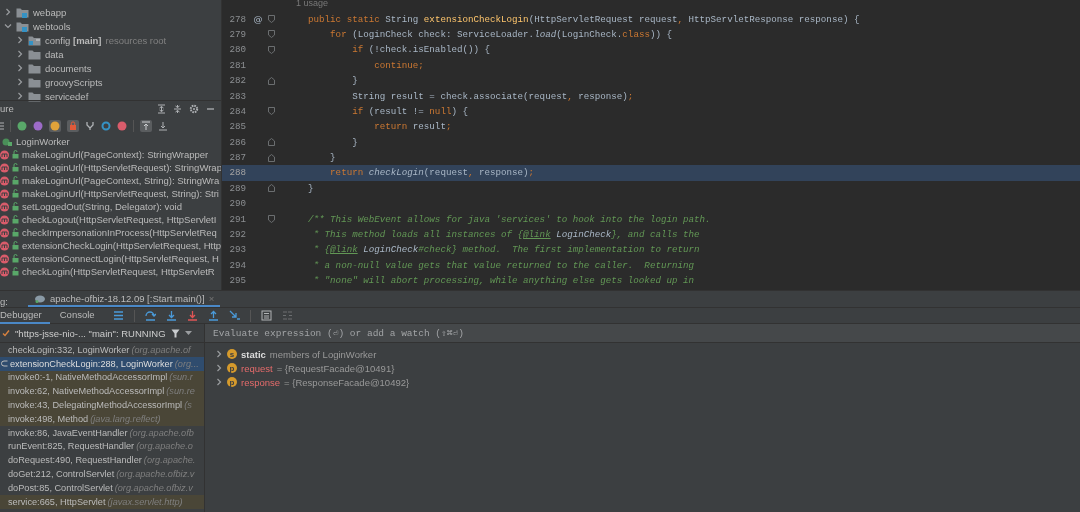 Image resolution: width=1080 pixels, height=512 pixels. What do you see at coordinates (234, 315) in the screenshot?
I see `run-to-cursor-icon` at bounding box center [234, 315].